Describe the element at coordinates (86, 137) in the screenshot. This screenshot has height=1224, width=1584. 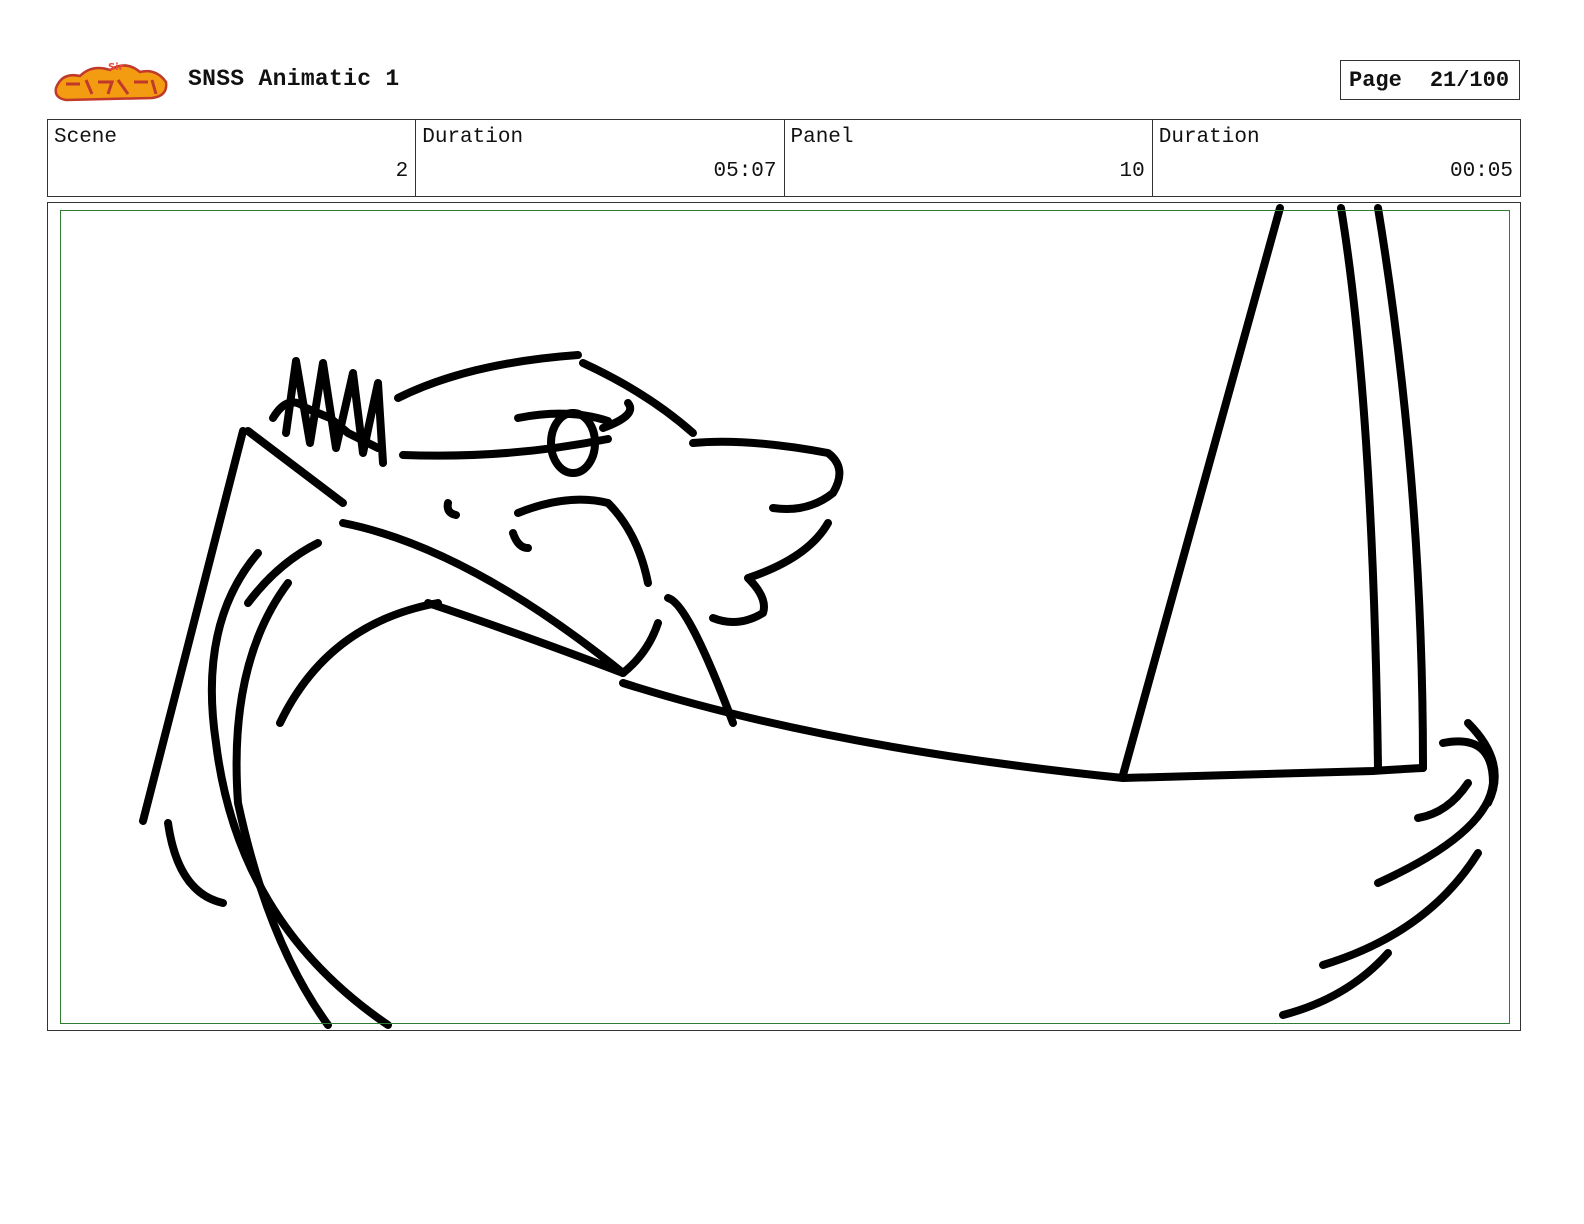
I see `scene-label: Scene` at that location.